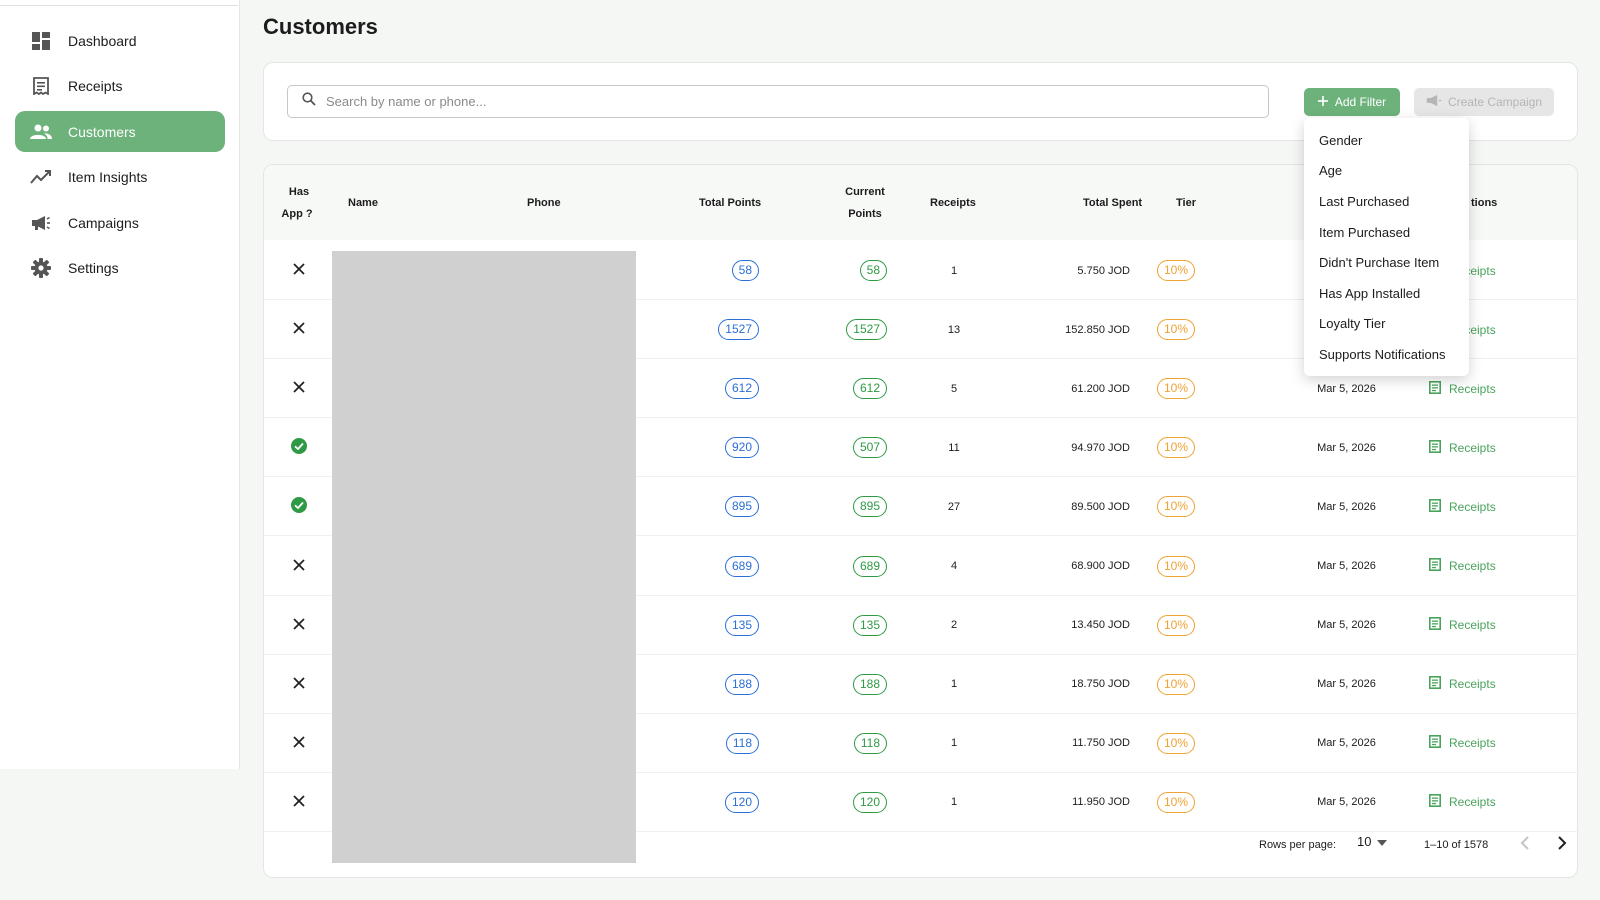 This screenshot has height=900, width=1600. What do you see at coordinates (1100, 566) in the screenshot?
I see `total-spent-cell: 68.900 JOD` at bounding box center [1100, 566].